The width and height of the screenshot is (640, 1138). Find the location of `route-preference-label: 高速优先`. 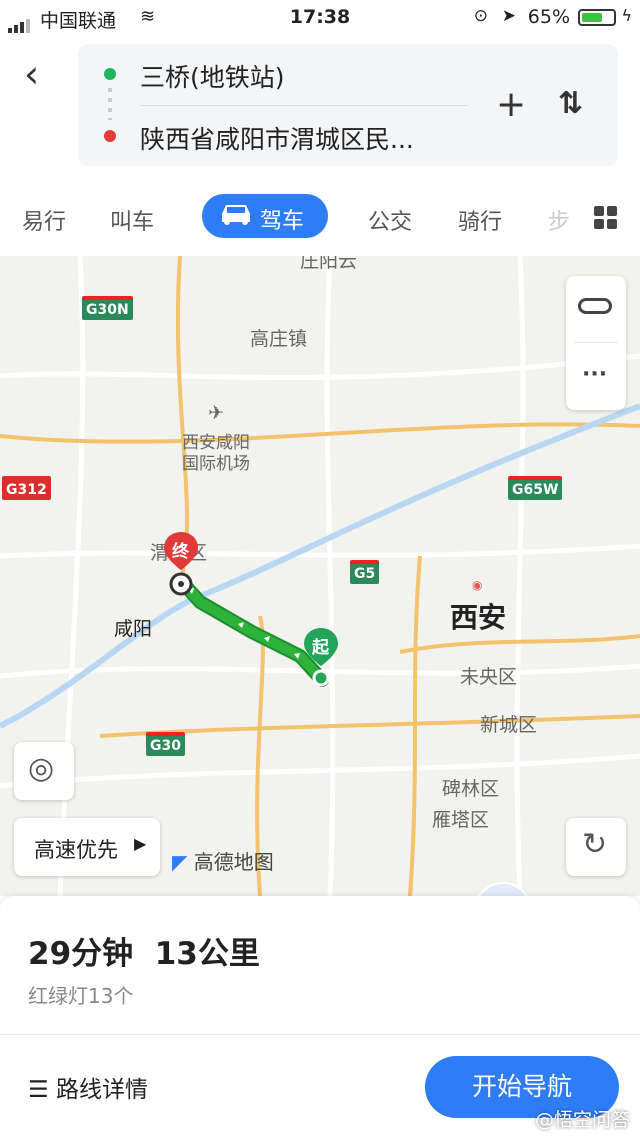

route-preference-label: 高速优先 is located at coordinates (76, 850).